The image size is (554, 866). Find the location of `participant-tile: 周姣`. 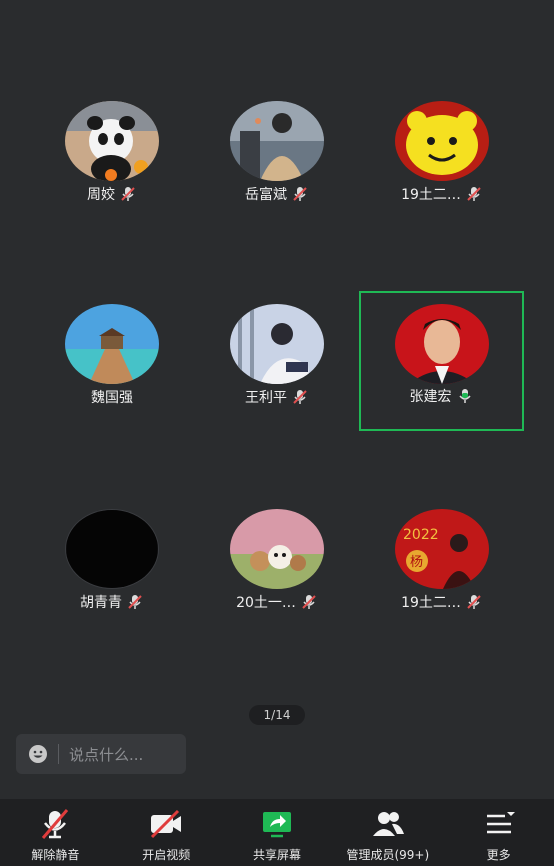

participant-tile: 周姣 is located at coordinates (112, 158).